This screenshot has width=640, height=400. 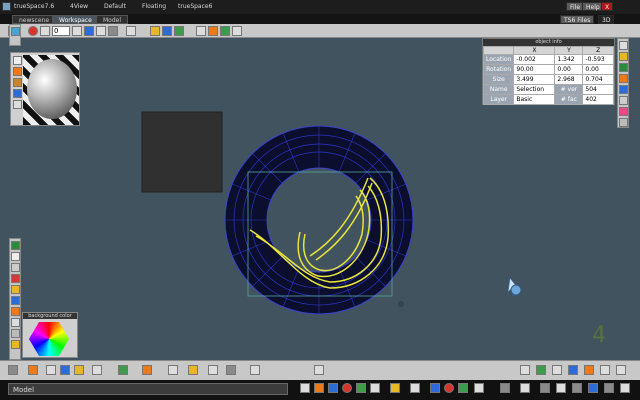 I want to click on nav-light-icon, so click(x=79, y=370).